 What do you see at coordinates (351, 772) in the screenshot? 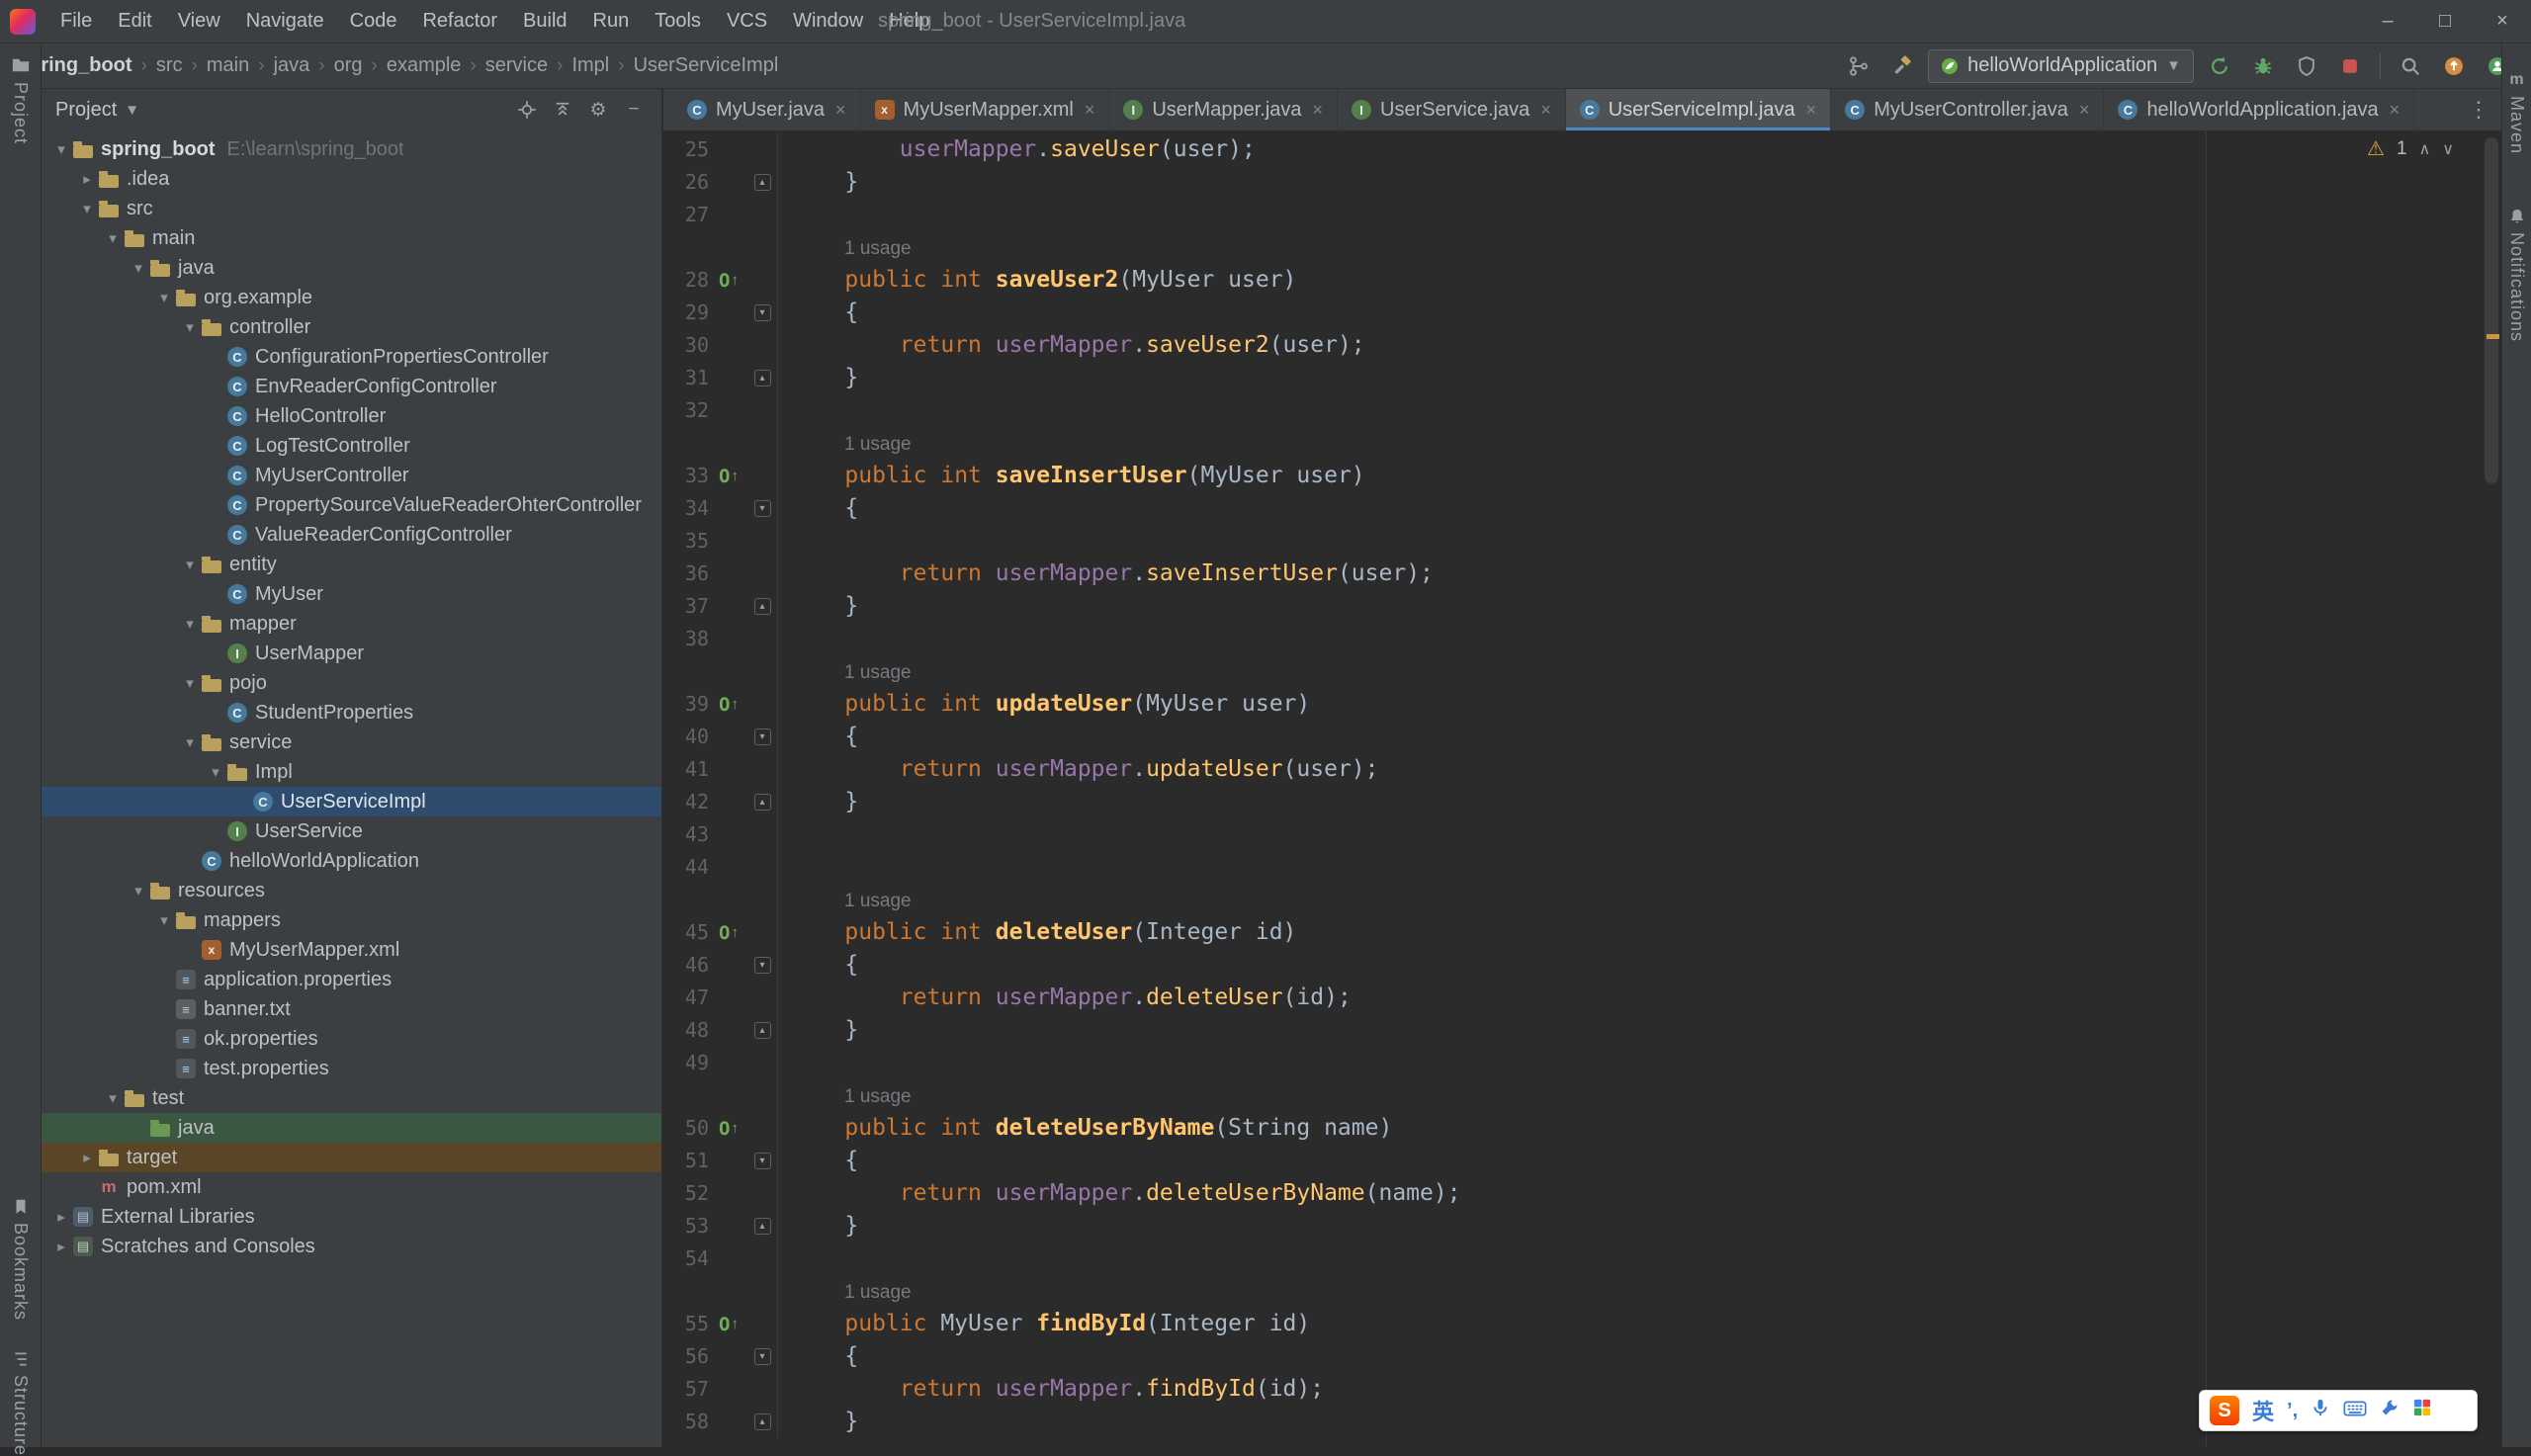
I see `tree-item-Impl: ▾ Impl` at bounding box center [351, 772].